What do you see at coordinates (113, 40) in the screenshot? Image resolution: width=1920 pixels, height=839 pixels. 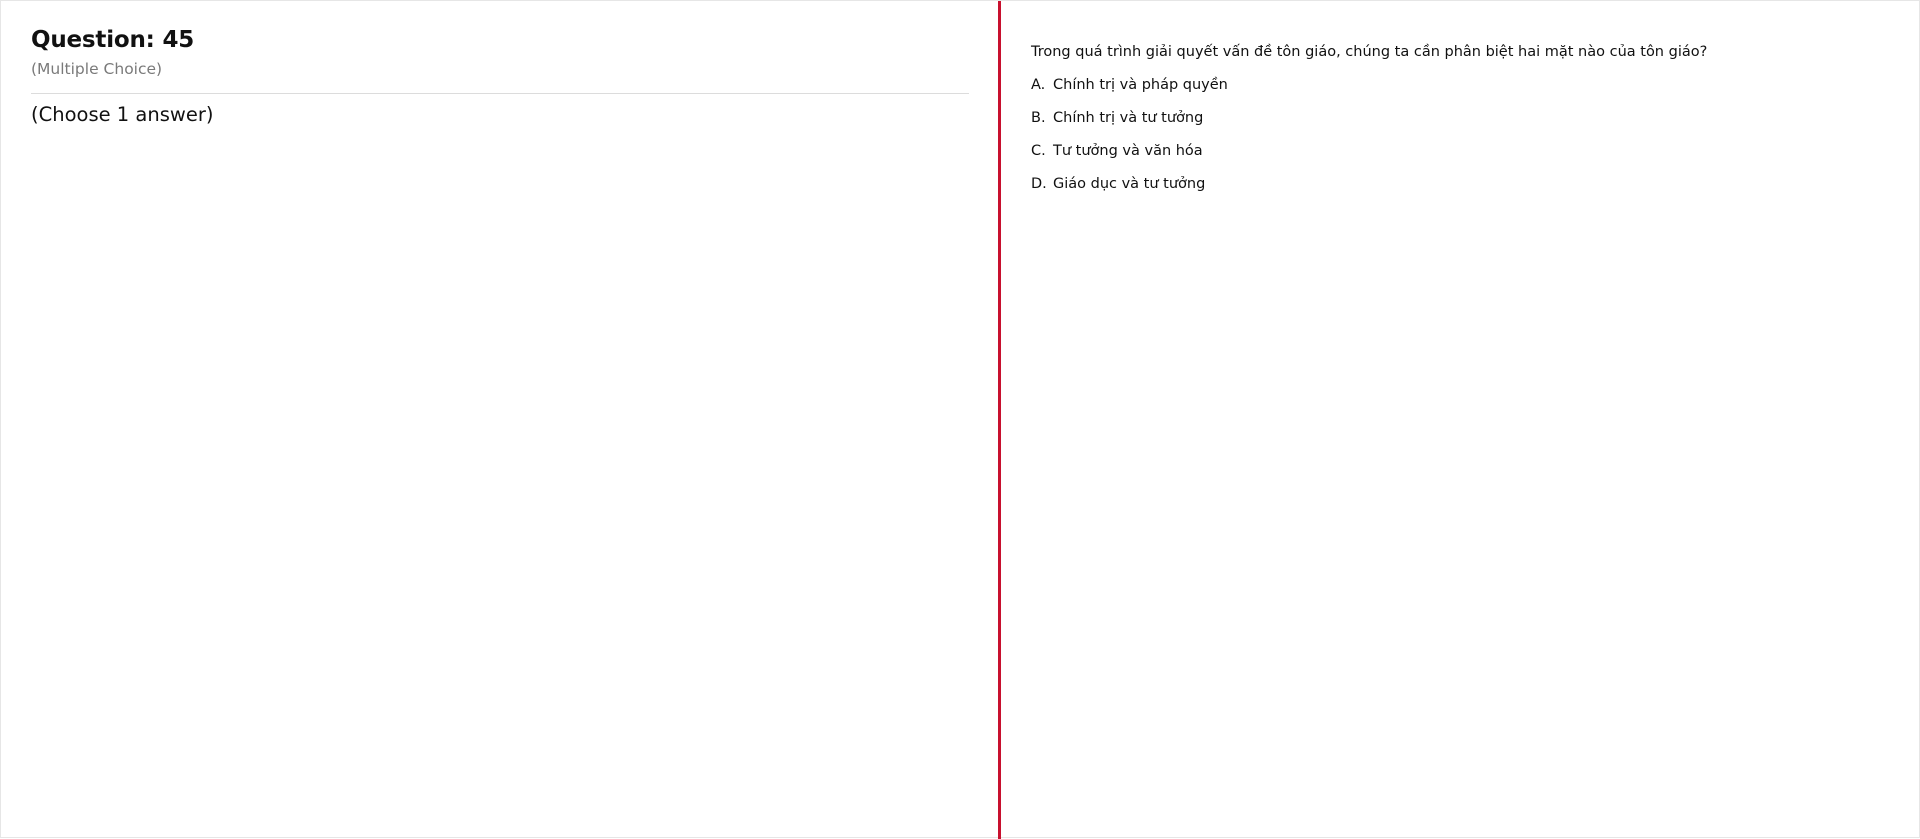 I see `question-title: Question: 45` at bounding box center [113, 40].